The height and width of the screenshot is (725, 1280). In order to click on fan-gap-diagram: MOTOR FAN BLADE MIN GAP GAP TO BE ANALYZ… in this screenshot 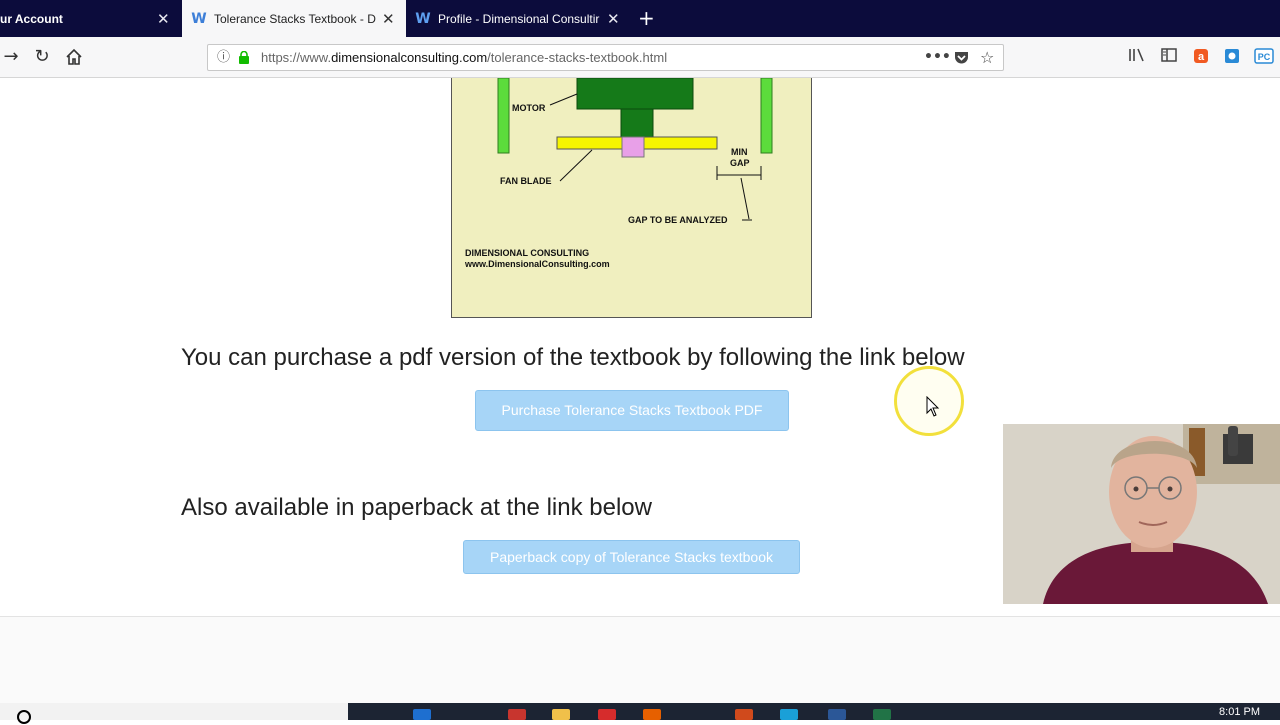, I will do `click(631, 198)`.